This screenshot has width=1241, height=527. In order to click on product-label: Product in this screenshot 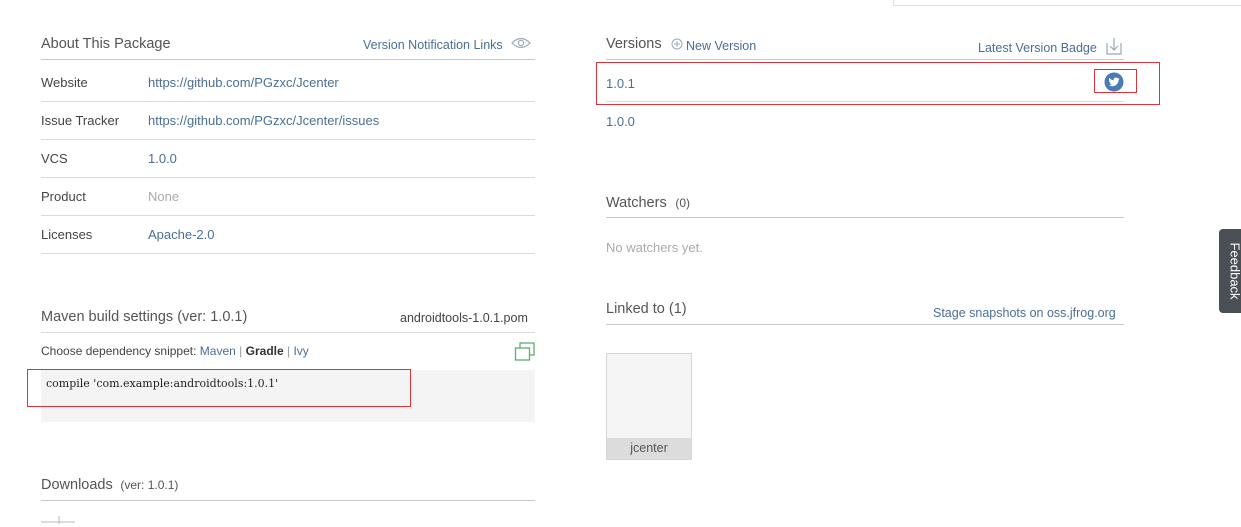, I will do `click(63, 196)`.